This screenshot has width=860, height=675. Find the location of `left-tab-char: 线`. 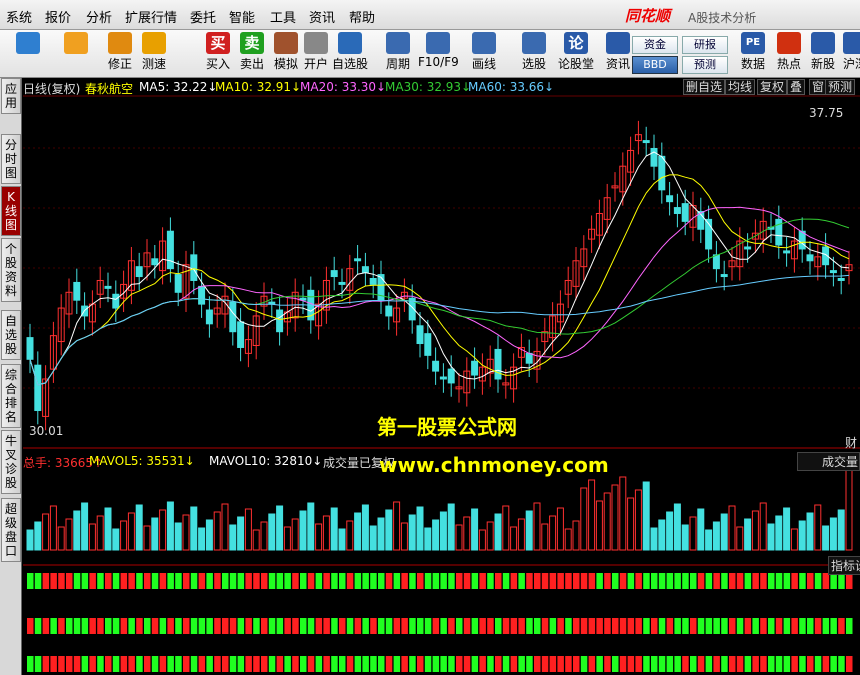

left-tab-char: 线 is located at coordinates (10, 211).